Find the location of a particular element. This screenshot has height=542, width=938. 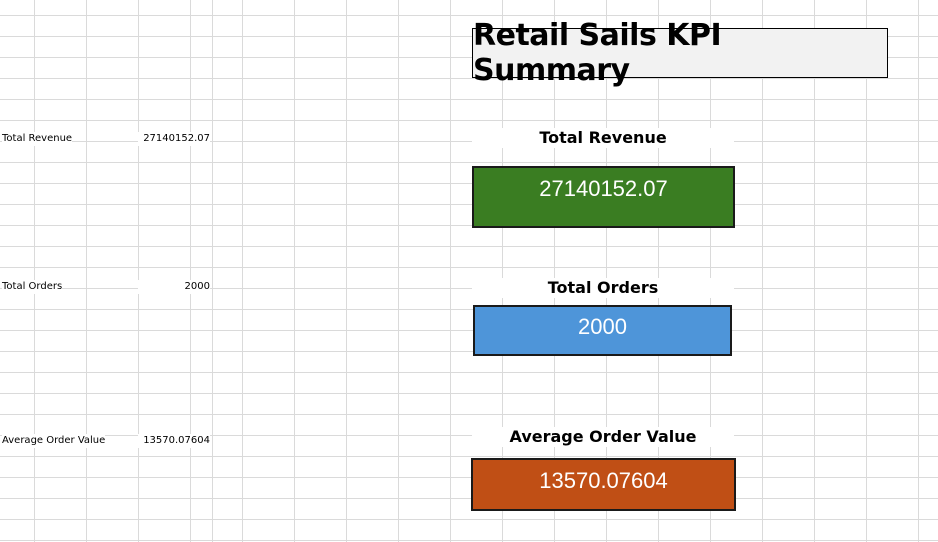

kpi-card-total-revenue: 27140152.07 is located at coordinates (603, 197).